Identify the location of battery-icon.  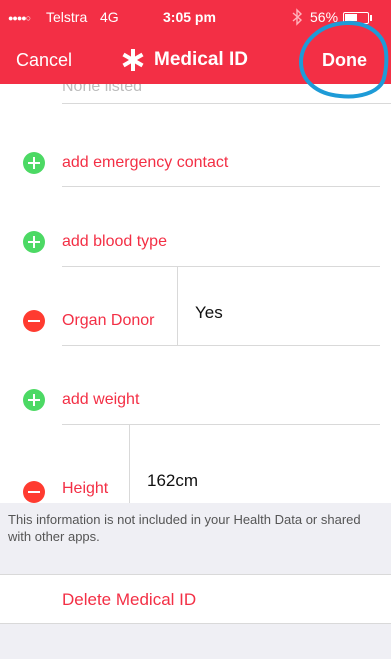
(356, 18).